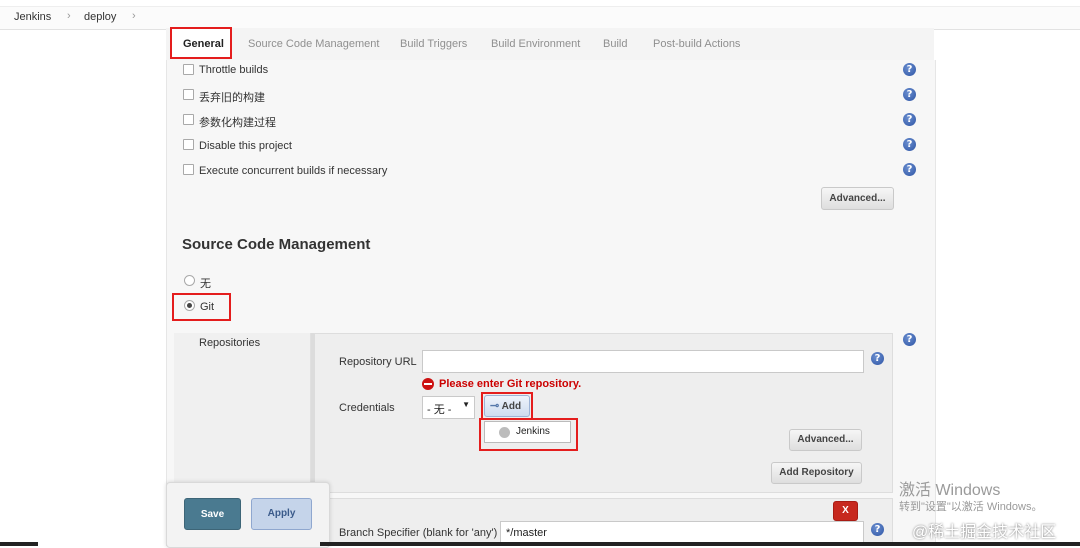 This screenshot has width=1080, height=548. Describe the element at coordinates (971, 507) in the screenshot. I see `windows-activation-subtitle: 转到"设置"以激活 Windows。` at that location.